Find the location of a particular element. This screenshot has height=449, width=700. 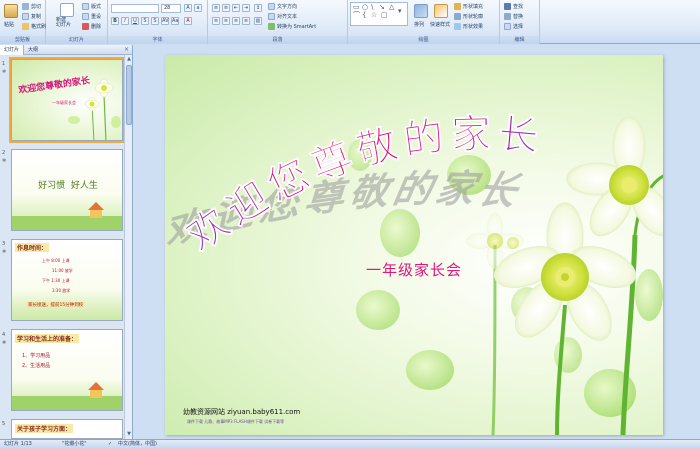

shapes-gallery: ▭ ○ \ ↘ △ ⌒ { ☆ ▢ ▾ is located at coordinates (379, 14).